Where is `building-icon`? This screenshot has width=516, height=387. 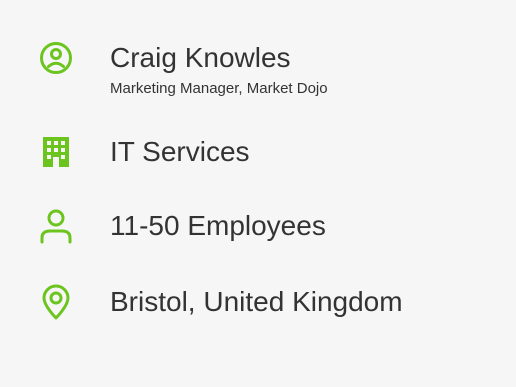
building-icon is located at coordinates (56, 152).